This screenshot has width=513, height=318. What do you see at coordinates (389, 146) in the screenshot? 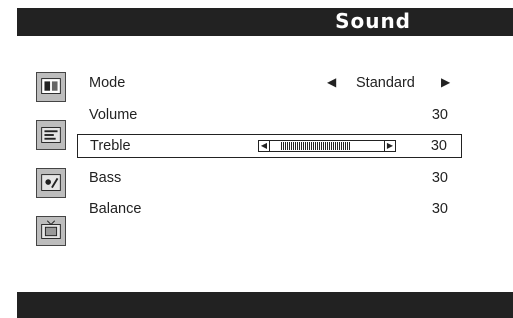
I see `slider-right-arrow-icon: ▶` at bounding box center [389, 146].